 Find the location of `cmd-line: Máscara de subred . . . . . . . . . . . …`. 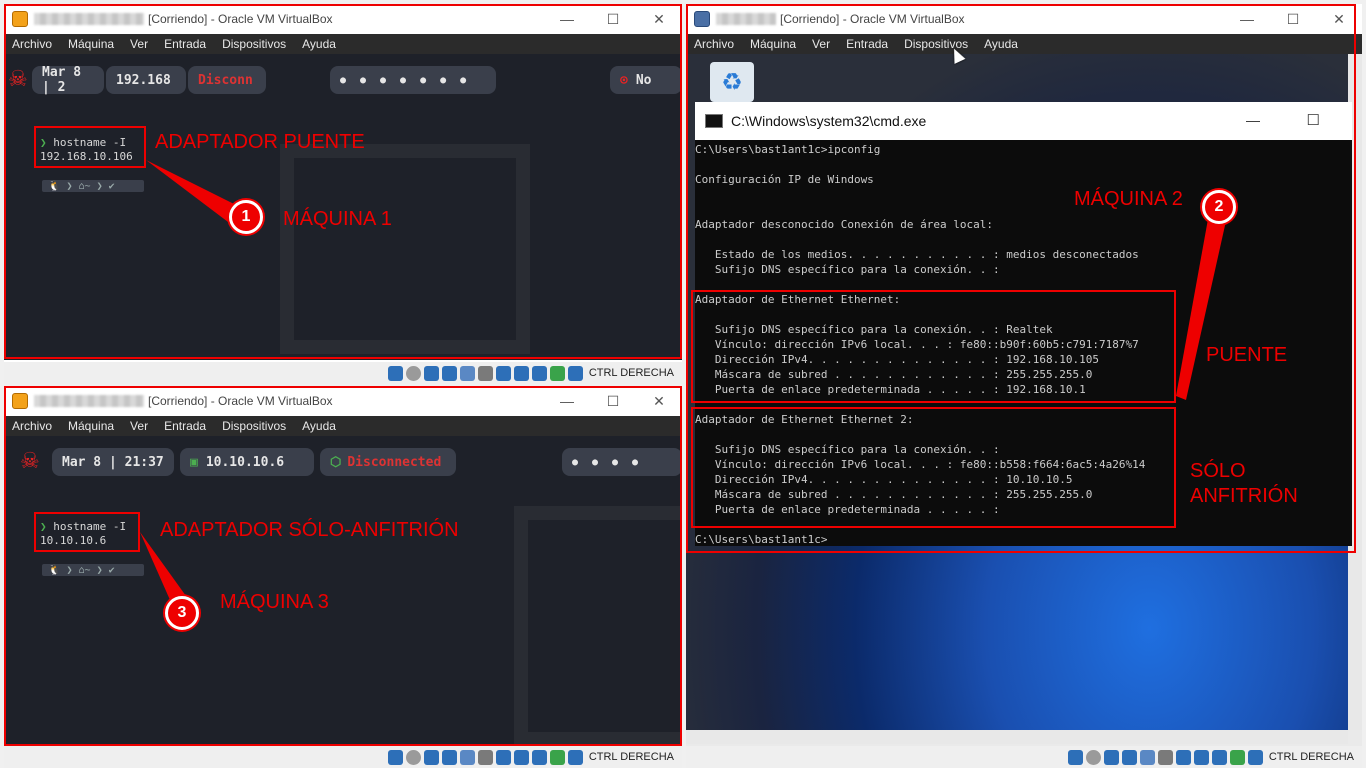

cmd-line: Máscara de subred . . . . . . . . . . . … is located at coordinates (894, 374).